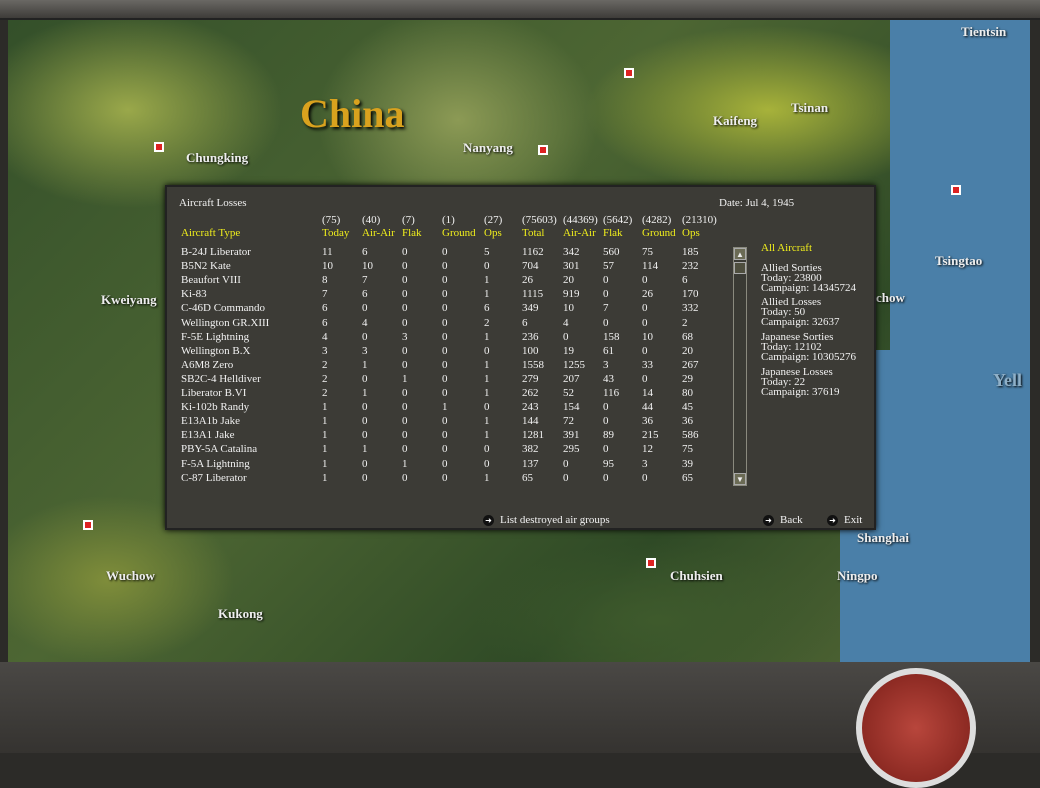 The width and height of the screenshot is (1040, 788). Describe the element at coordinates (699, 220) in the screenshot. I see `column-total: (21310)` at that location.